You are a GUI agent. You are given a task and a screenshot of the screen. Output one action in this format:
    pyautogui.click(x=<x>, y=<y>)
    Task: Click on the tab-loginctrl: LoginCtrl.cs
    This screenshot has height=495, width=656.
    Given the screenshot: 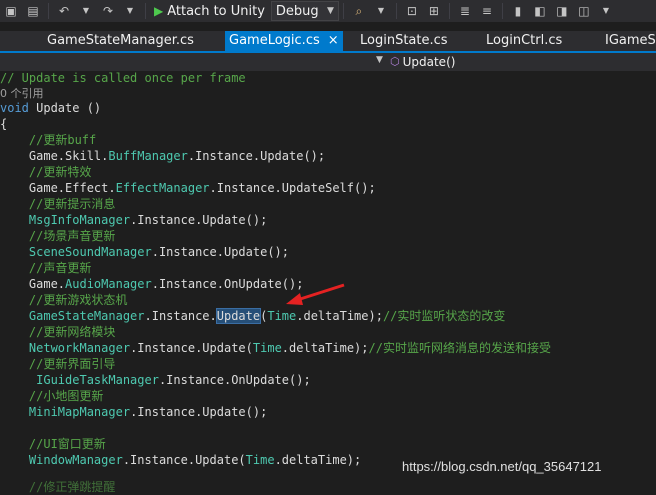 What is the action you would take?
    pyautogui.click(x=524, y=41)
    